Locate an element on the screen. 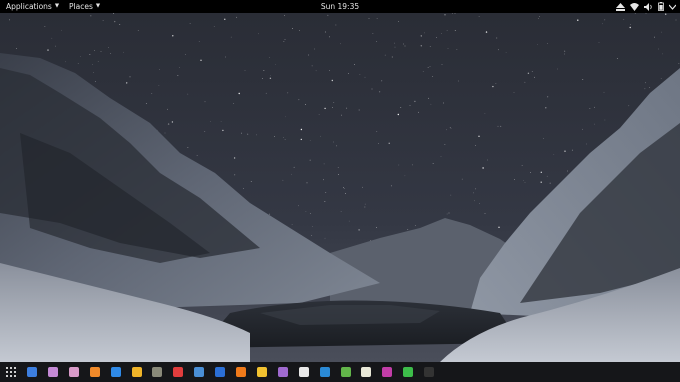 This screenshot has height=382, width=680. system-tray is located at coordinates (646, 6).